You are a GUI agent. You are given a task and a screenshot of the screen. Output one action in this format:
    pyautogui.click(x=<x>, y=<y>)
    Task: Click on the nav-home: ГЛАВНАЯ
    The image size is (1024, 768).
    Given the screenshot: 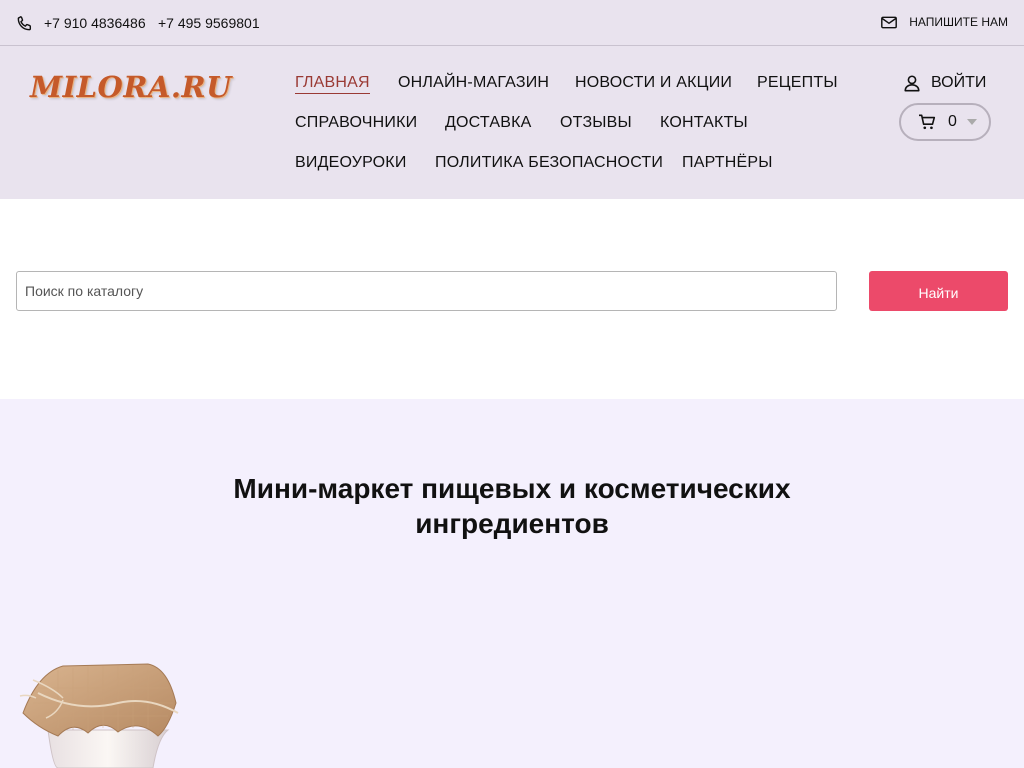 What is the action you would take?
    pyautogui.click(x=332, y=84)
    